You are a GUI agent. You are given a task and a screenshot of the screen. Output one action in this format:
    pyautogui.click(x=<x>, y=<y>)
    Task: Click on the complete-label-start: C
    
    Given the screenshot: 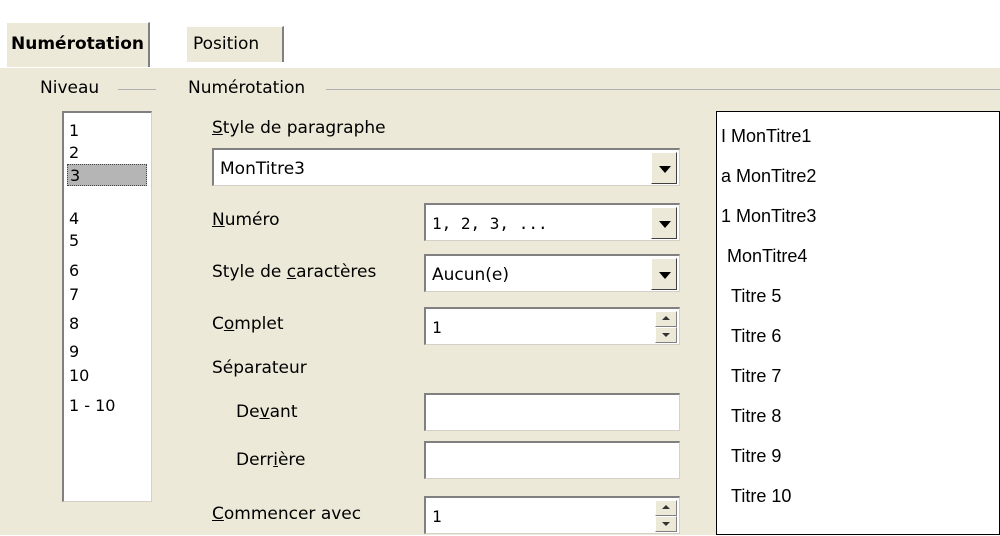 What is the action you would take?
    pyautogui.click(x=218, y=324)
    